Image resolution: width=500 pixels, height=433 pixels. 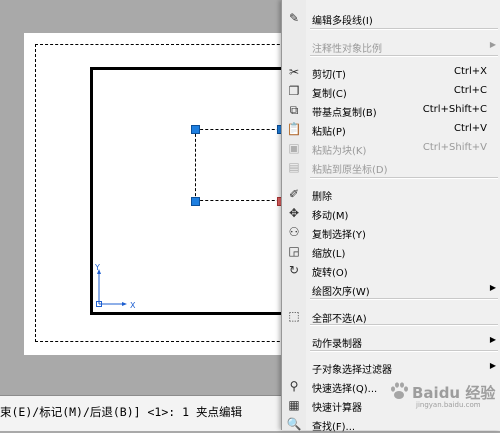 What do you see at coordinates (294, 316) in the screenshot?
I see `deselect-all-icon: ⬚` at bounding box center [294, 316].